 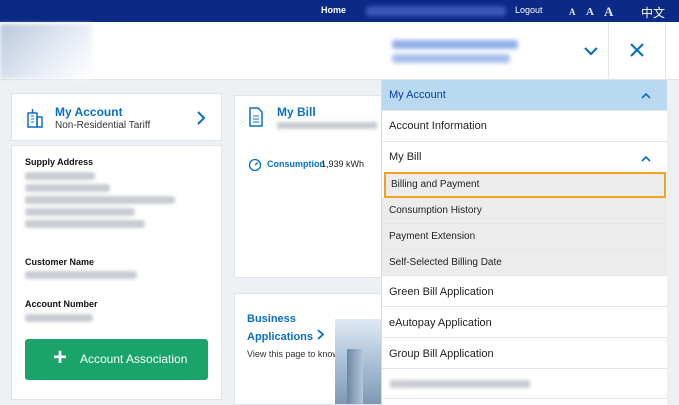 I want to click on building-icon, so click(x=35, y=119).